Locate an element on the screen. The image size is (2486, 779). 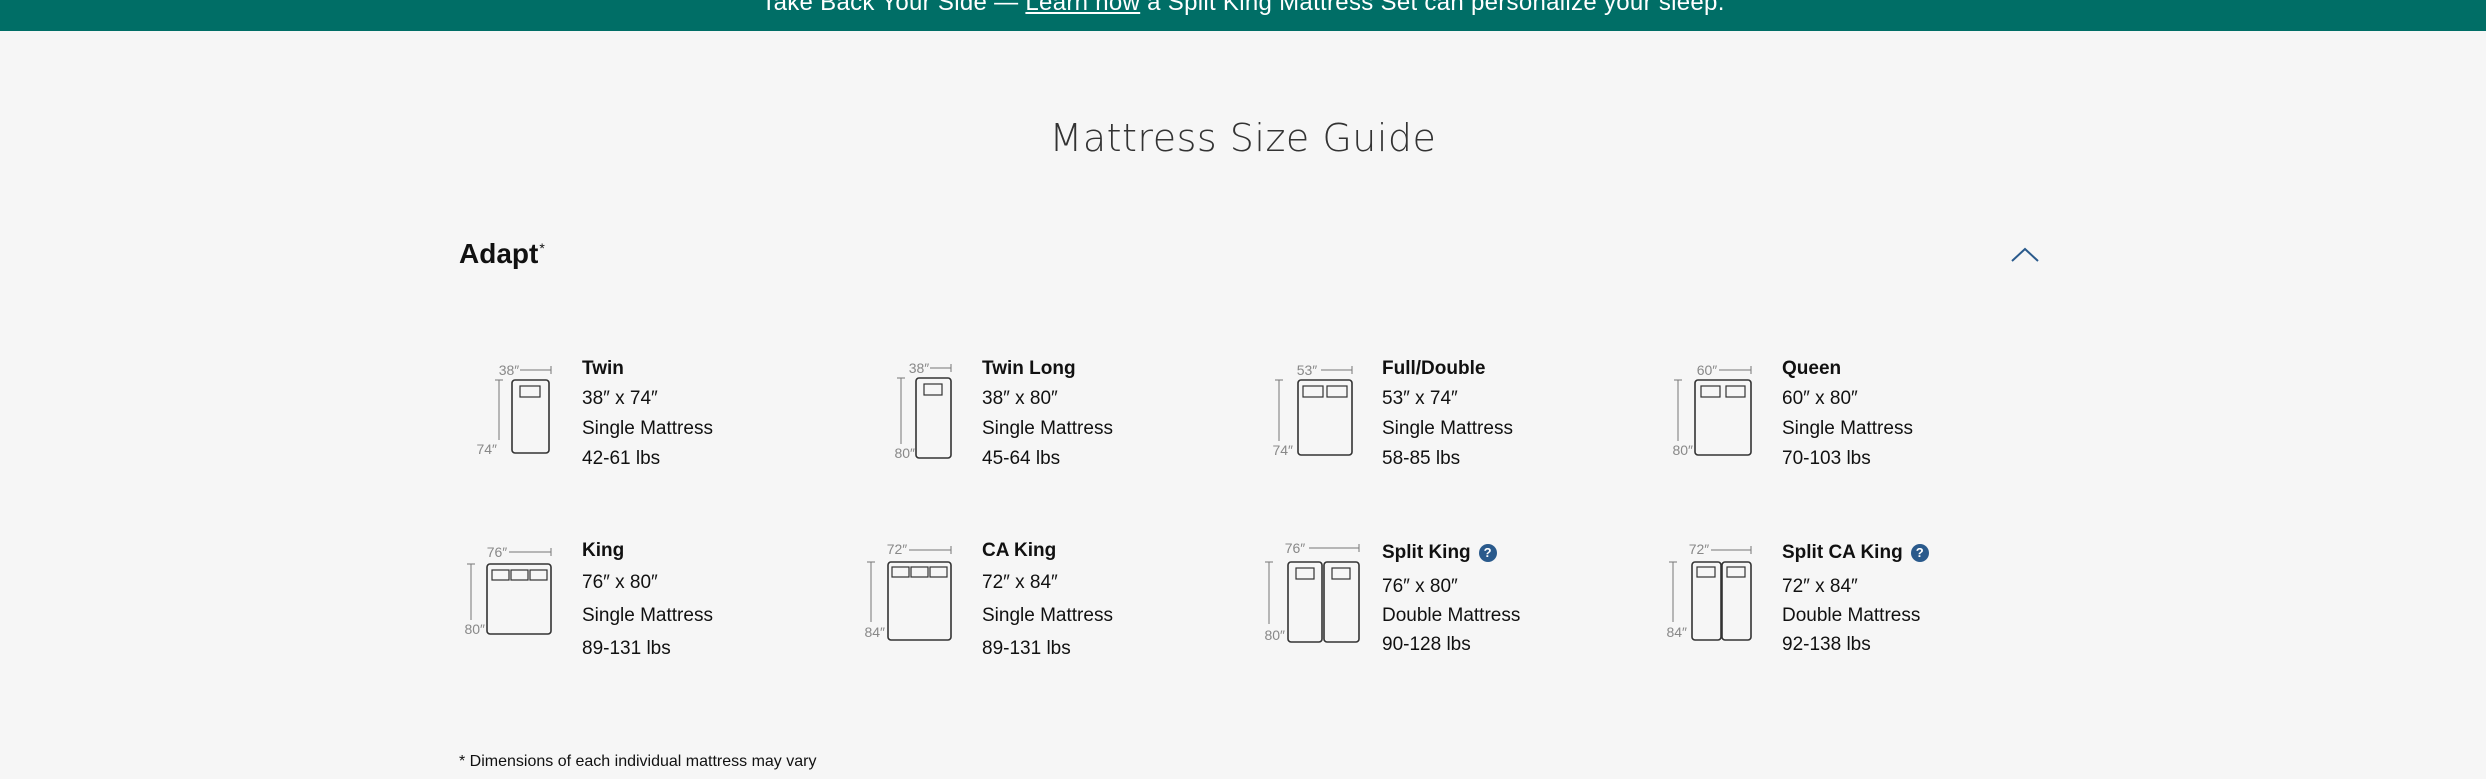
king-diagram-icon: 76″ 80″ is located at coordinates (508, 590).